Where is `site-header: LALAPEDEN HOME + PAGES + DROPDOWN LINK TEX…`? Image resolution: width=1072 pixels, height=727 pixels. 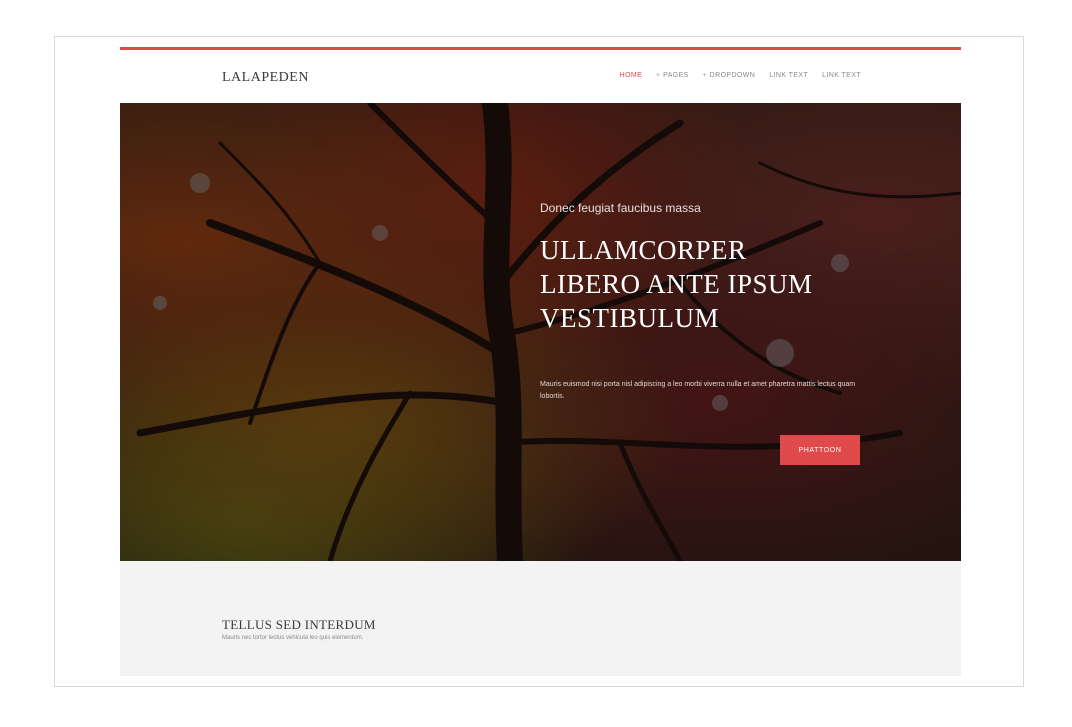
site-header: LALAPEDEN HOME + PAGES + DROPDOWN LINK TEX… is located at coordinates (540, 76).